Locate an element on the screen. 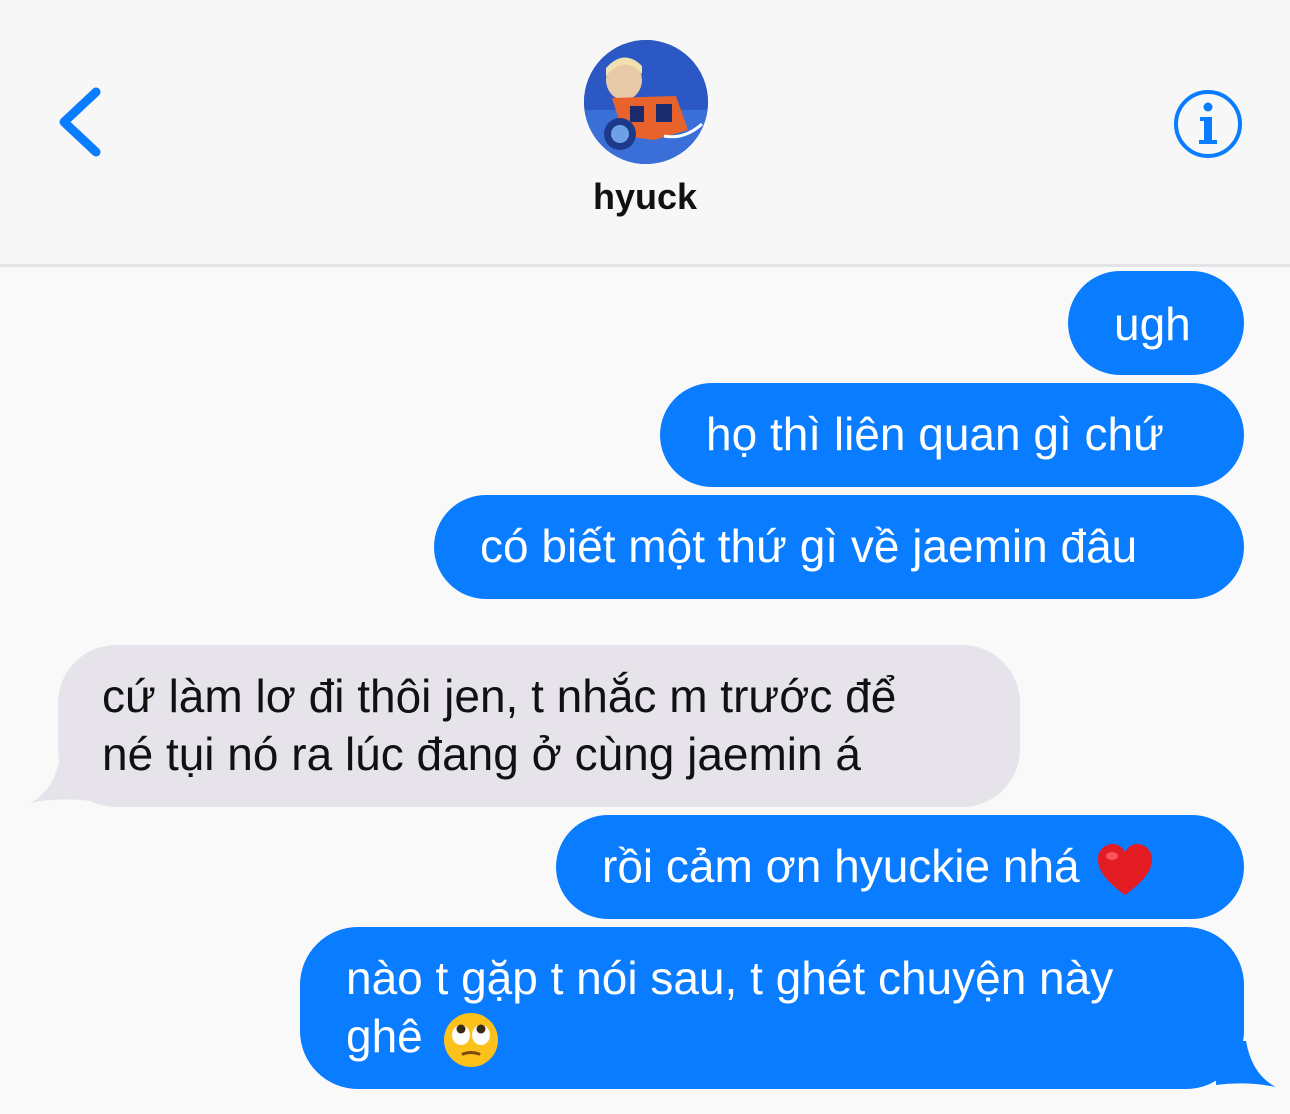 This screenshot has height=1114, width=1290. message-text: họ thì liên quan gì chứ is located at coordinates (935, 434).